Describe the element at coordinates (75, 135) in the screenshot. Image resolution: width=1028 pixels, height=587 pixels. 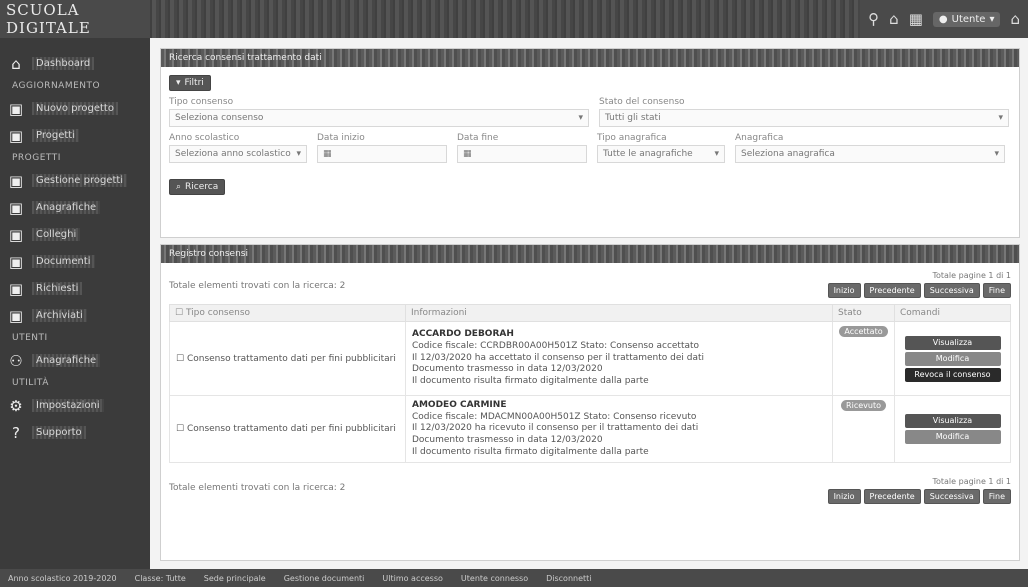
I see `sidebar-item-progetti: ▣ Progetti` at that location.